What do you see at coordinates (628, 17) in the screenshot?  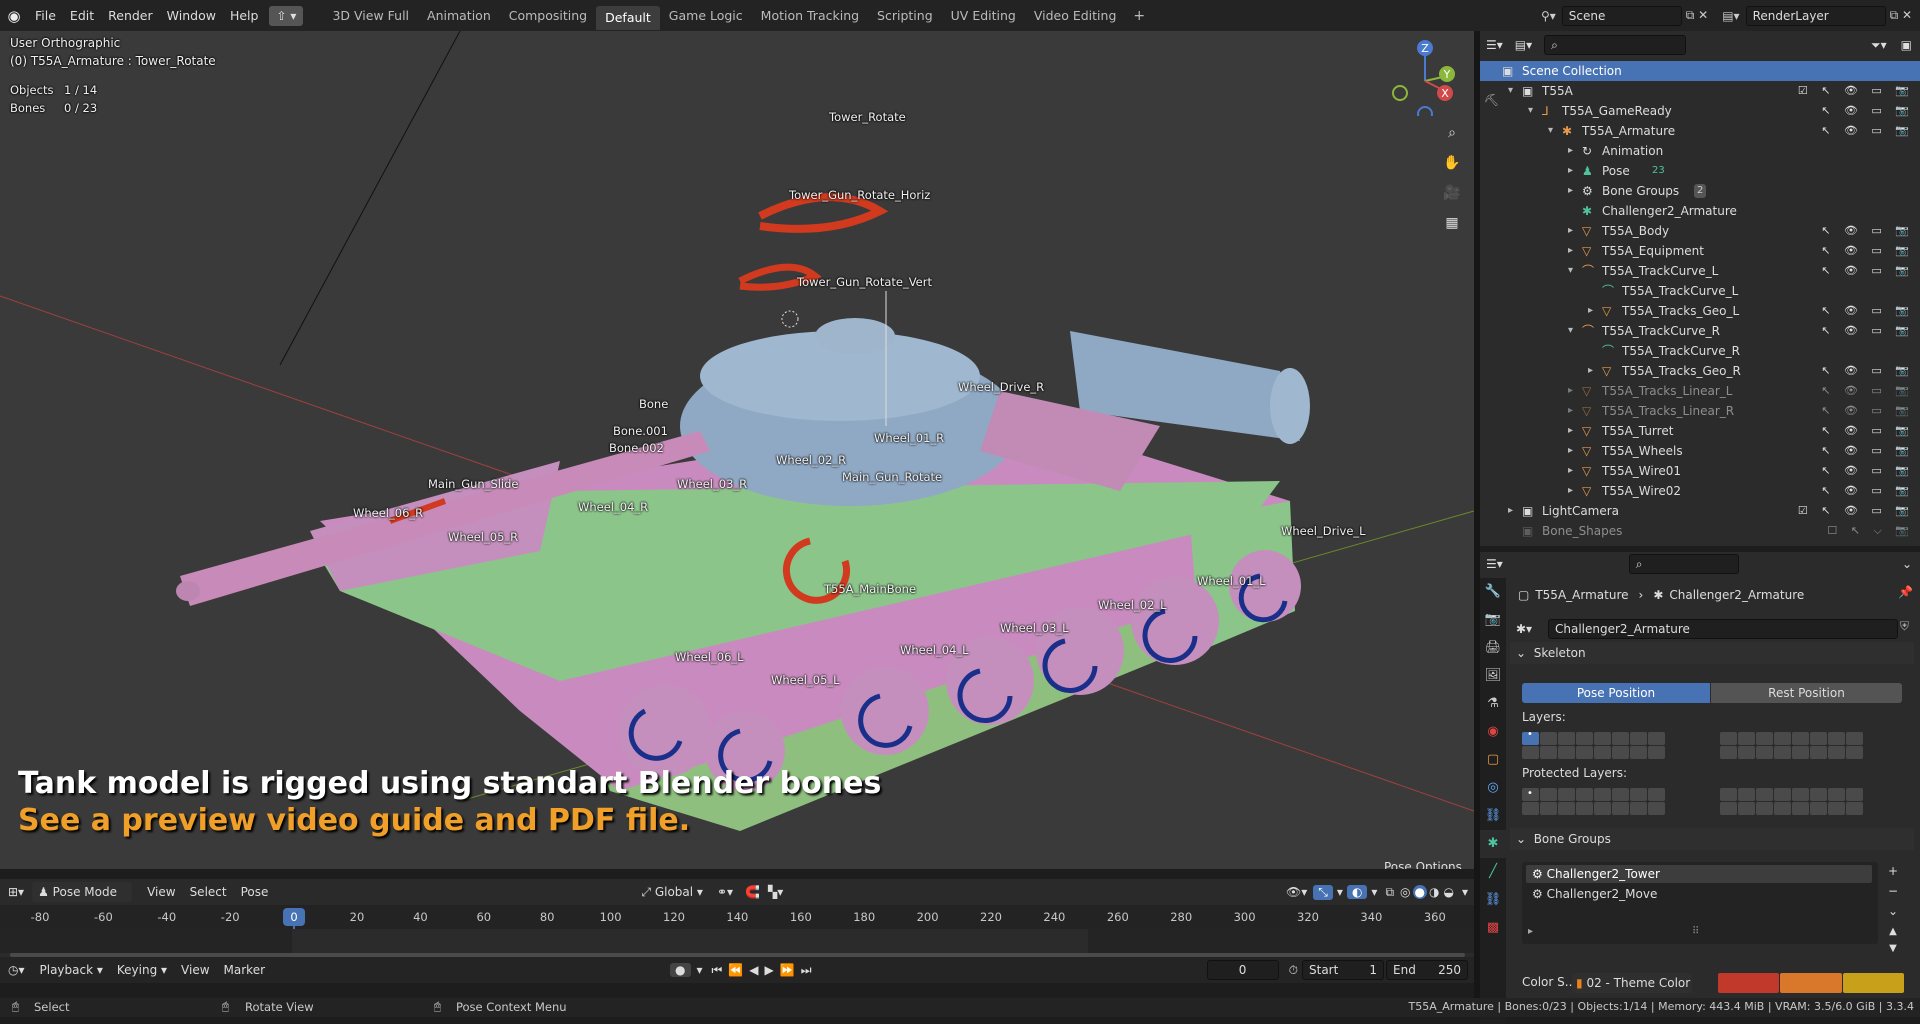 I see `tab-default: Default` at bounding box center [628, 17].